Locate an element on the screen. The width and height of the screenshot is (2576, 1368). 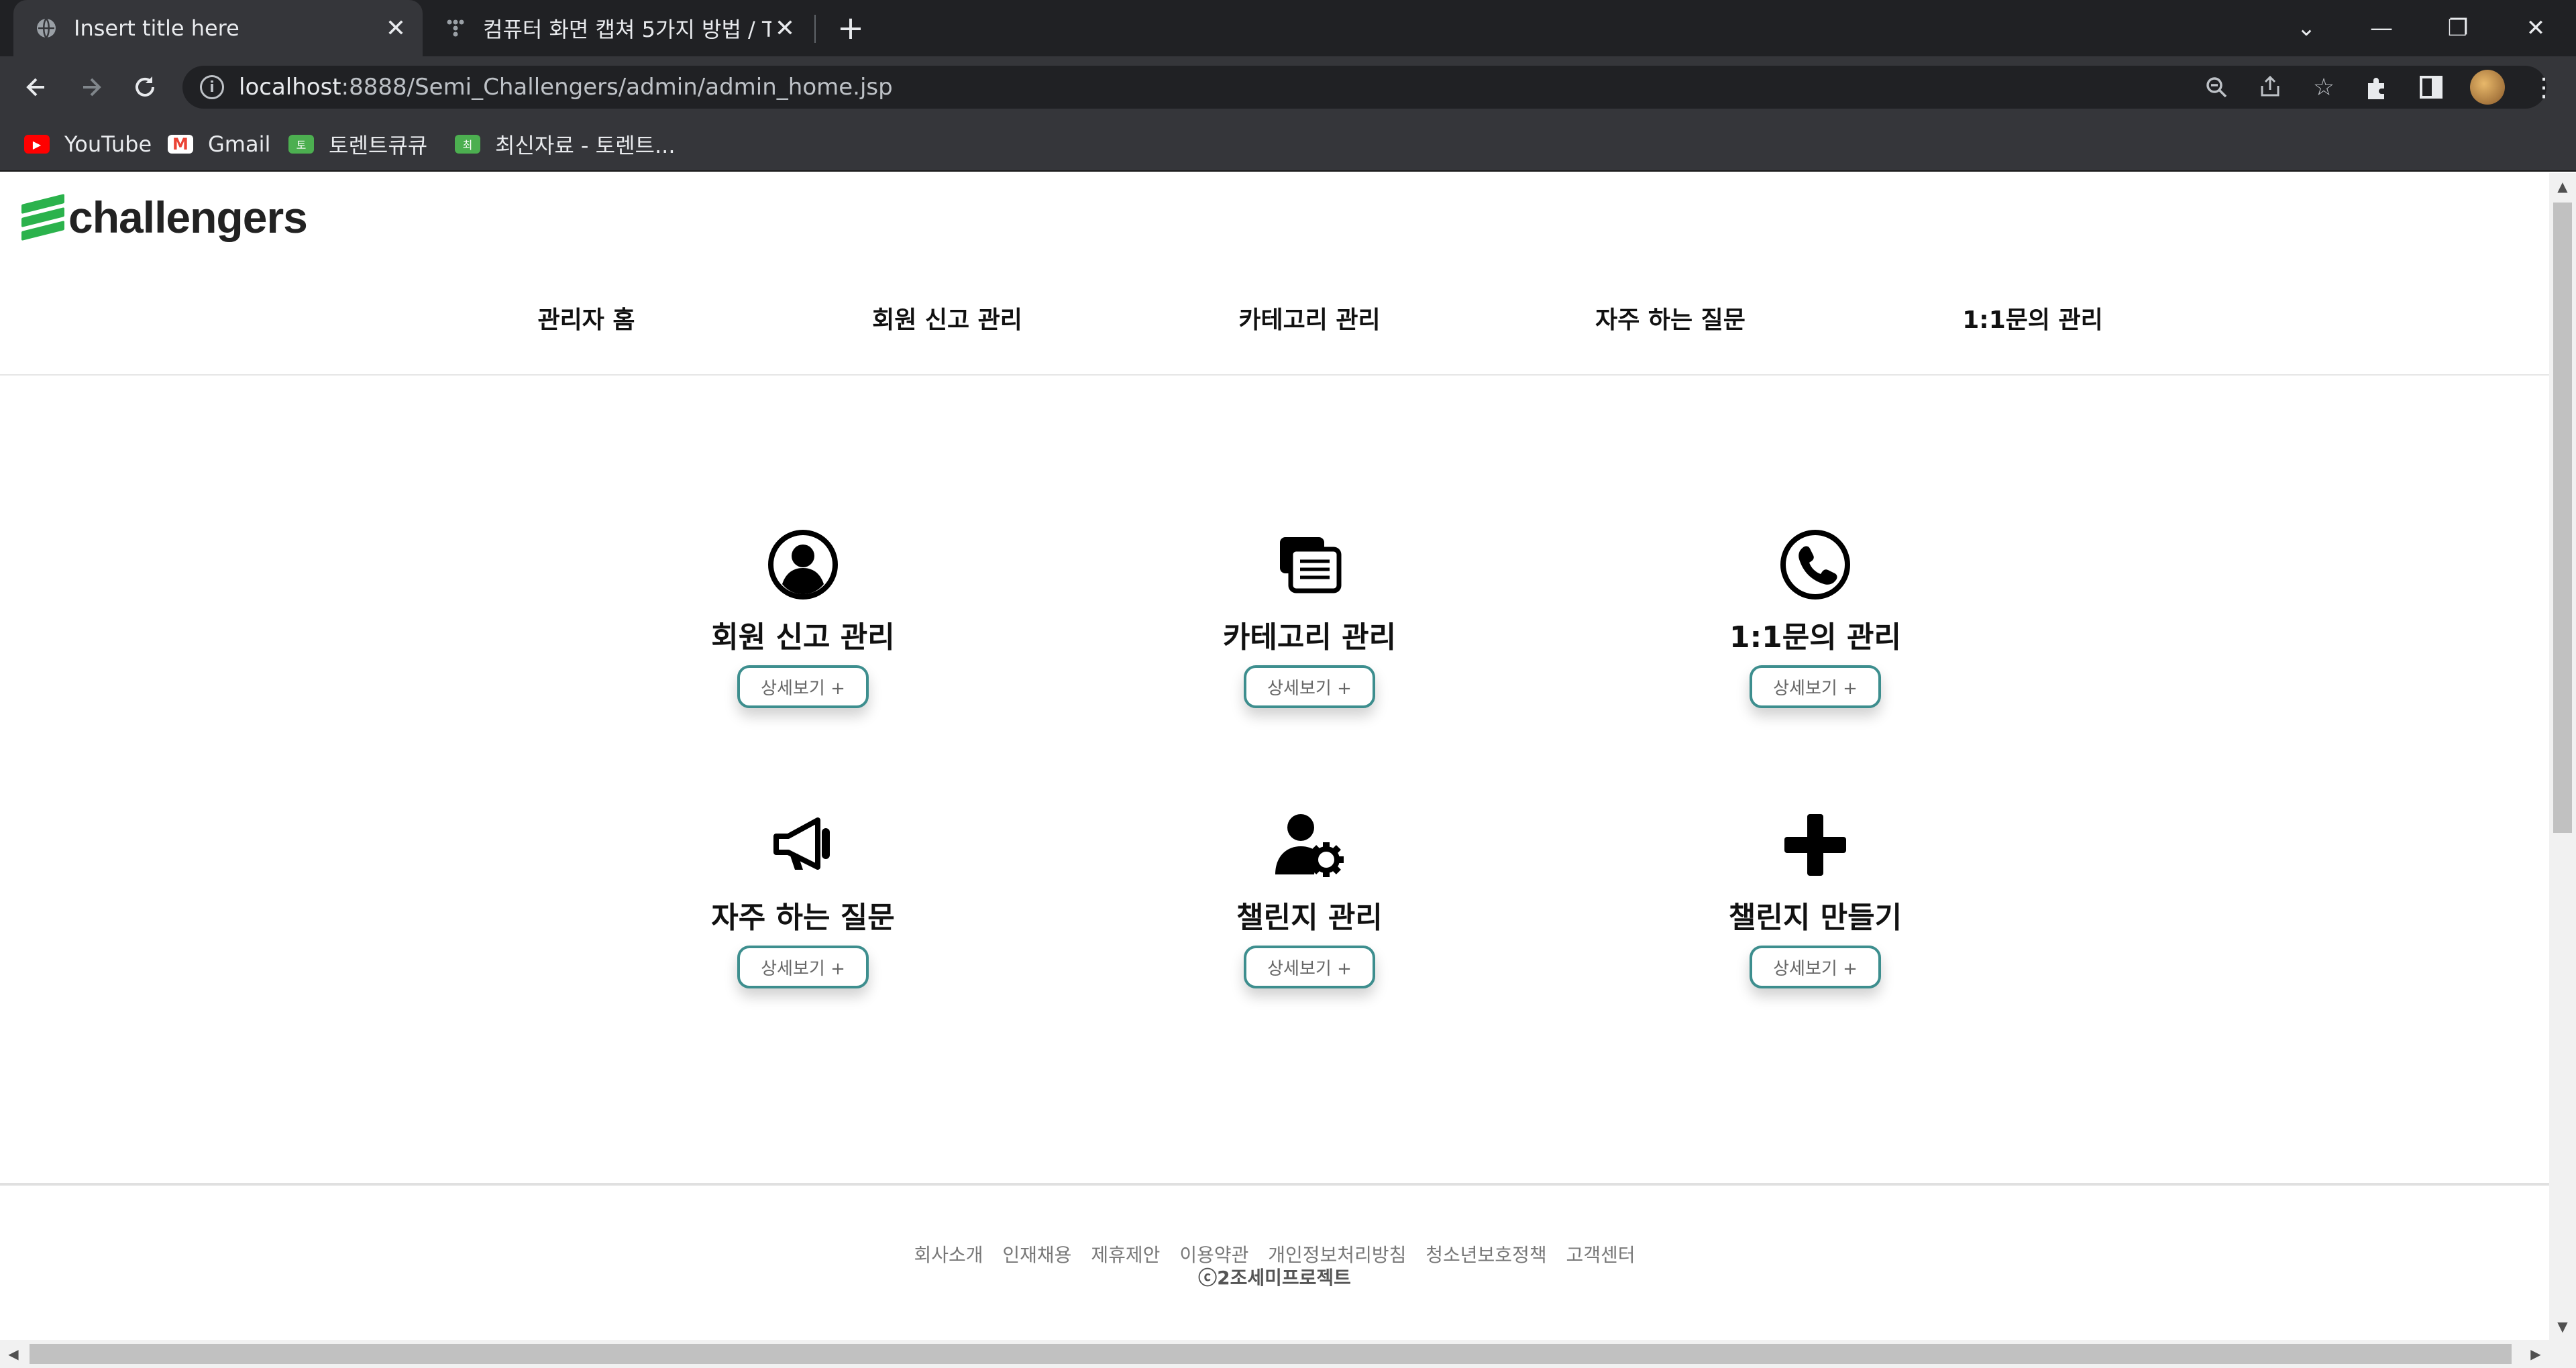
user-gear-icon is located at coordinates (1309, 845).